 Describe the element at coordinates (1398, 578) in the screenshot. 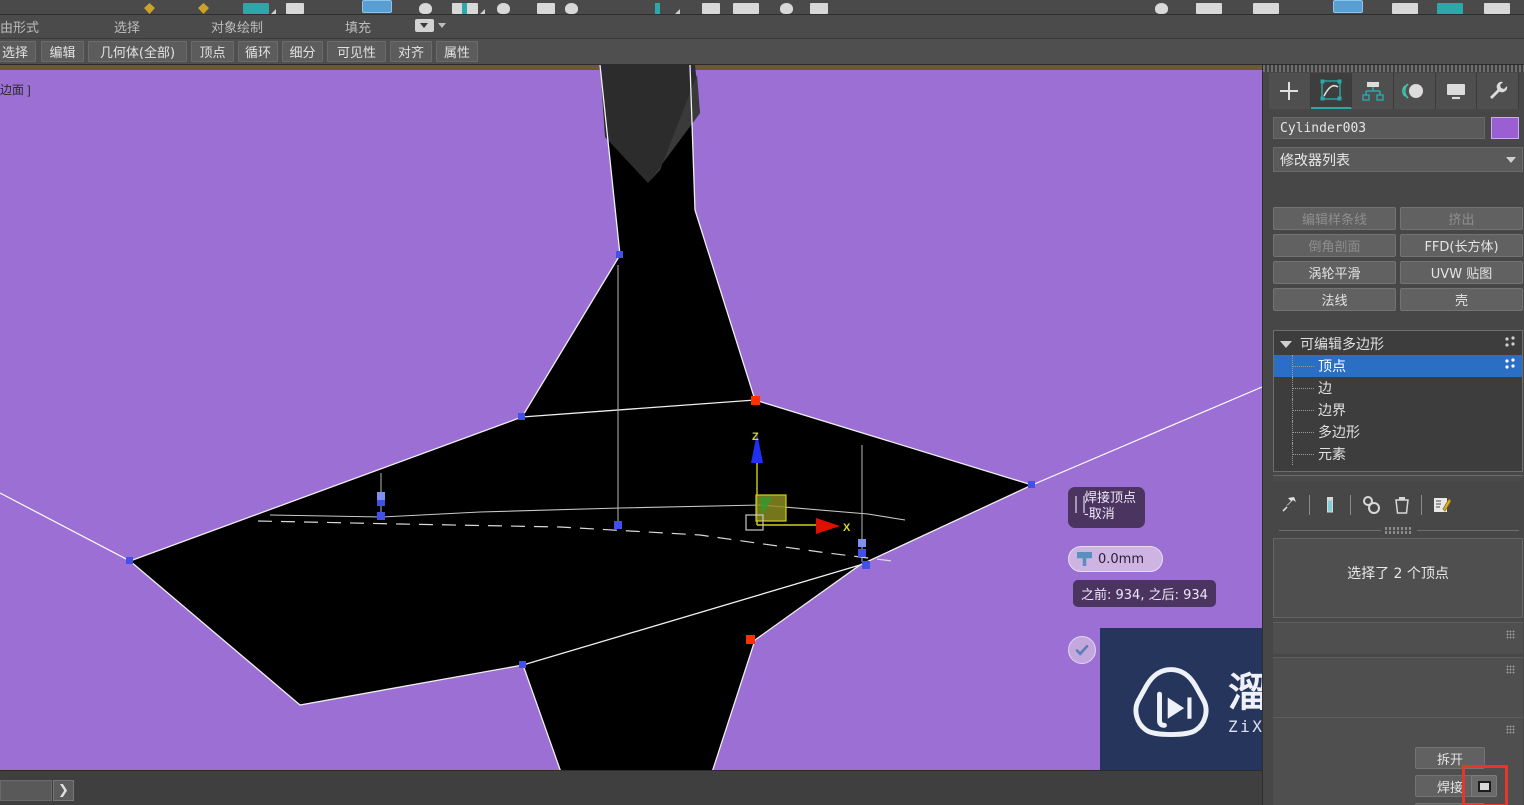

I see `selection-info-panel: 选择了 2 个顶点` at that location.